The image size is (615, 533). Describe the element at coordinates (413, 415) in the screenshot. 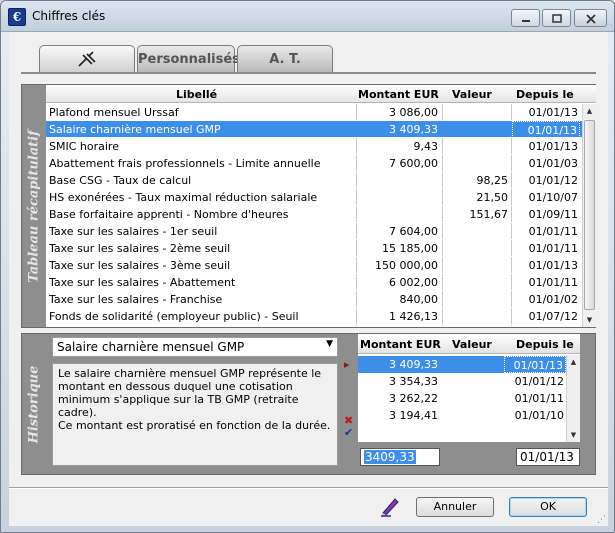

I see `history-cell: 3 194,41` at that location.